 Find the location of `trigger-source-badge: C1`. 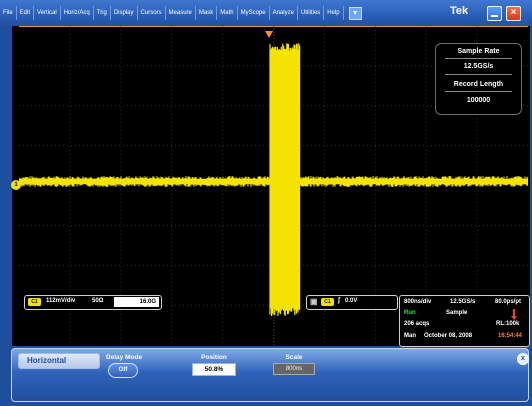

trigger-source-badge: C1 is located at coordinates (327, 302).